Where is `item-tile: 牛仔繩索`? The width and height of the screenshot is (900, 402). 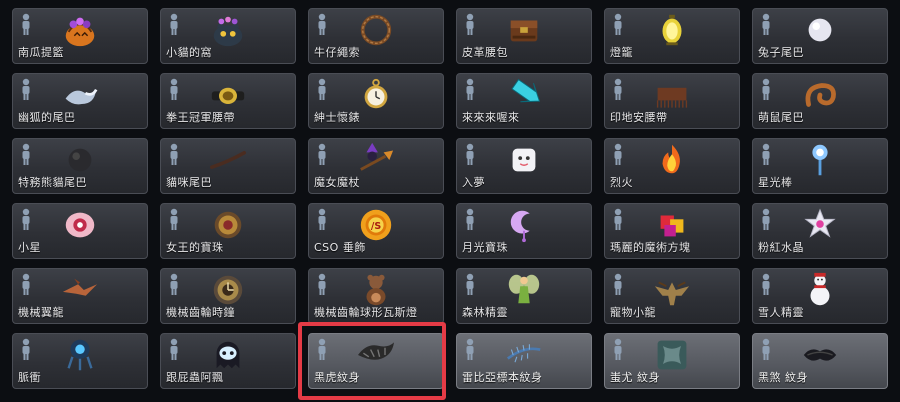 item-tile: 牛仔繩索 is located at coordinates (376, 36).